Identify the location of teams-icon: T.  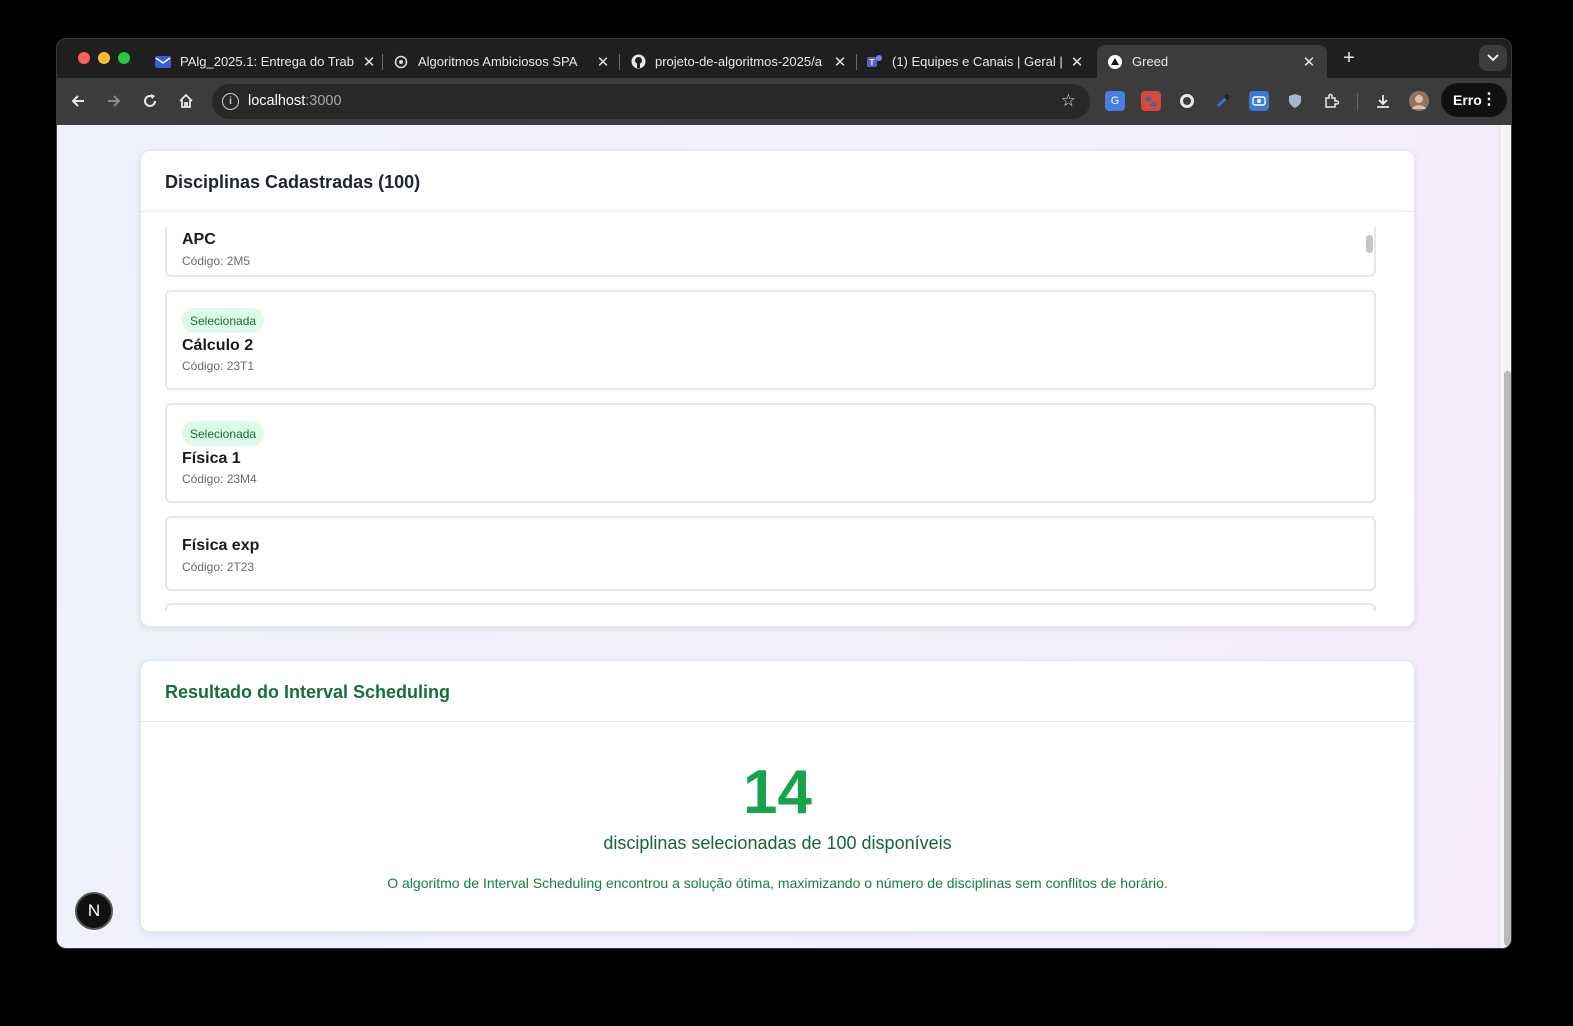
(875, 62).